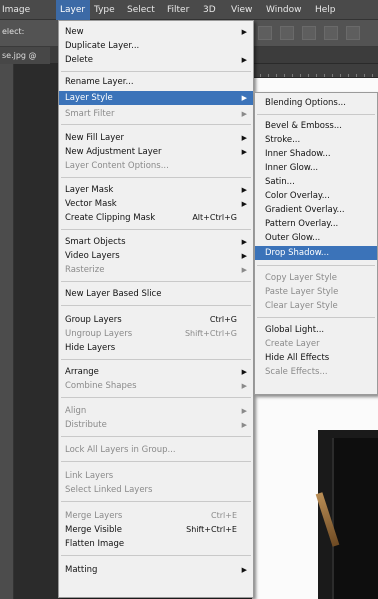 The height and width of the screenshot is (599, 378). I want to click on horizontal-ruler, so click(315, 71).